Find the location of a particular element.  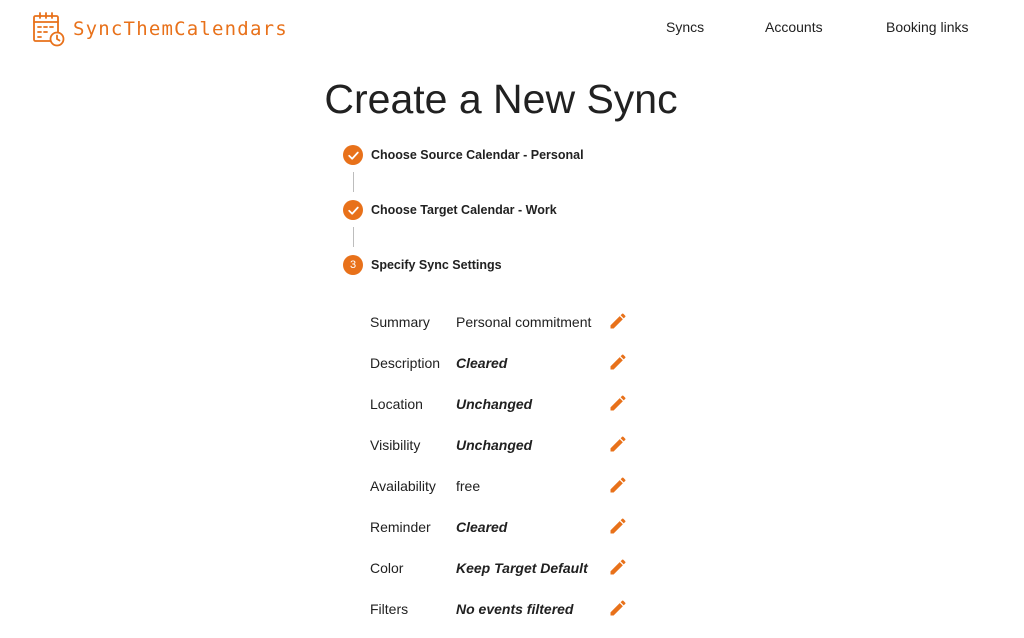

setting-value: No events filtered is located at coordinates (515, 609).